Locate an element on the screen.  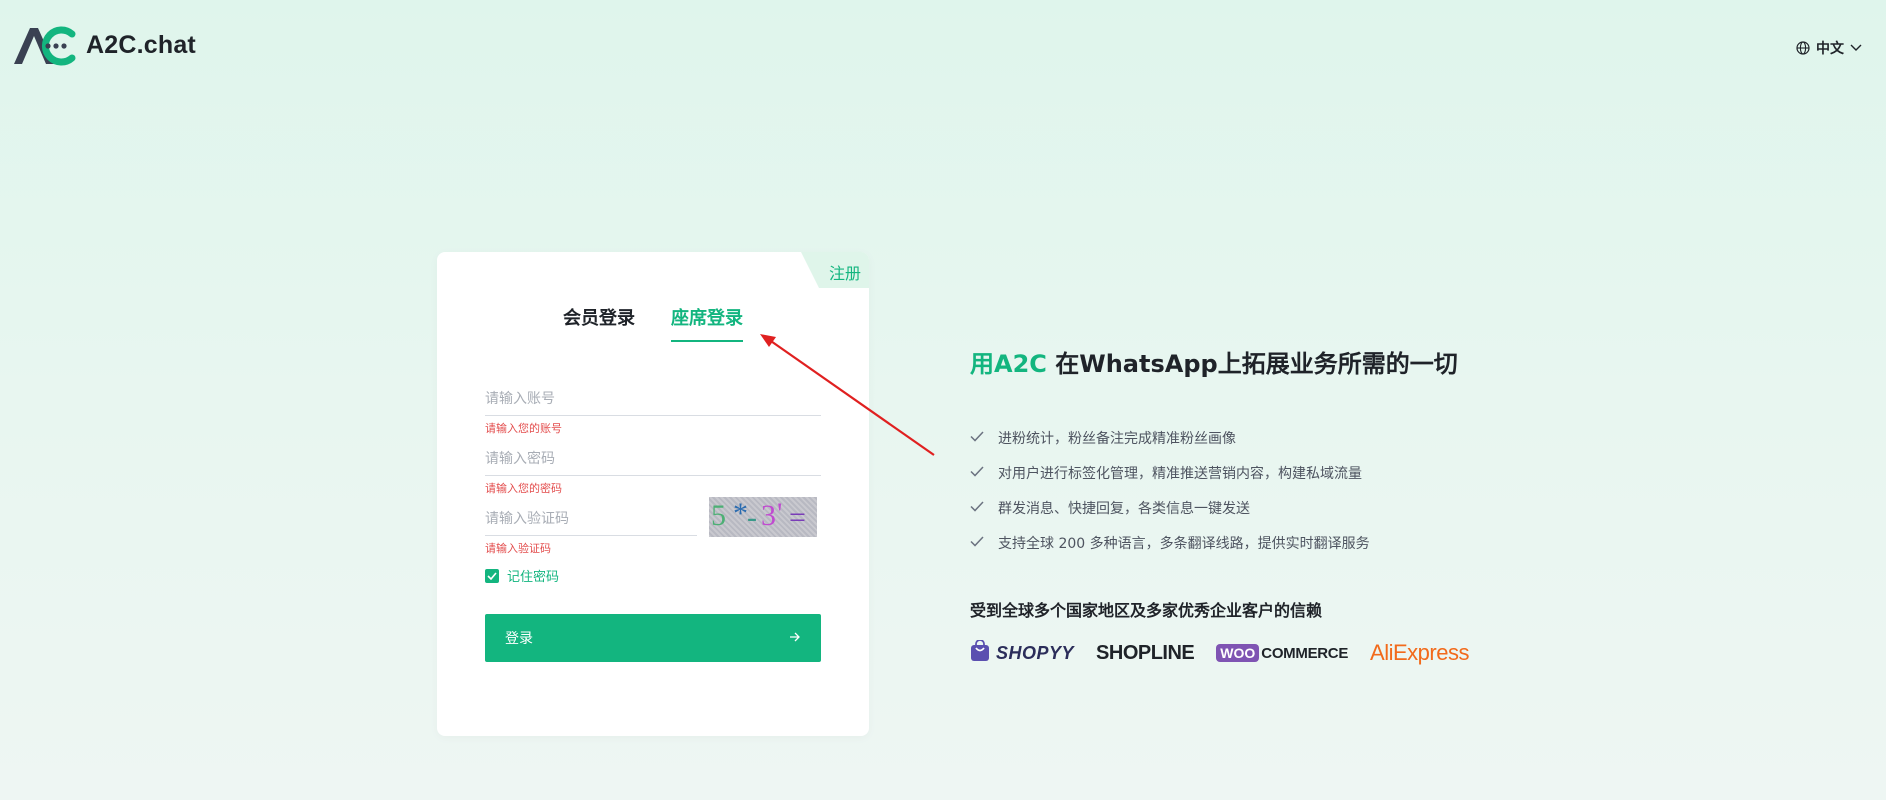
headline-text: 在WhatsApp上拓展业务所需的一切 is located at coordinates (1252, 364).